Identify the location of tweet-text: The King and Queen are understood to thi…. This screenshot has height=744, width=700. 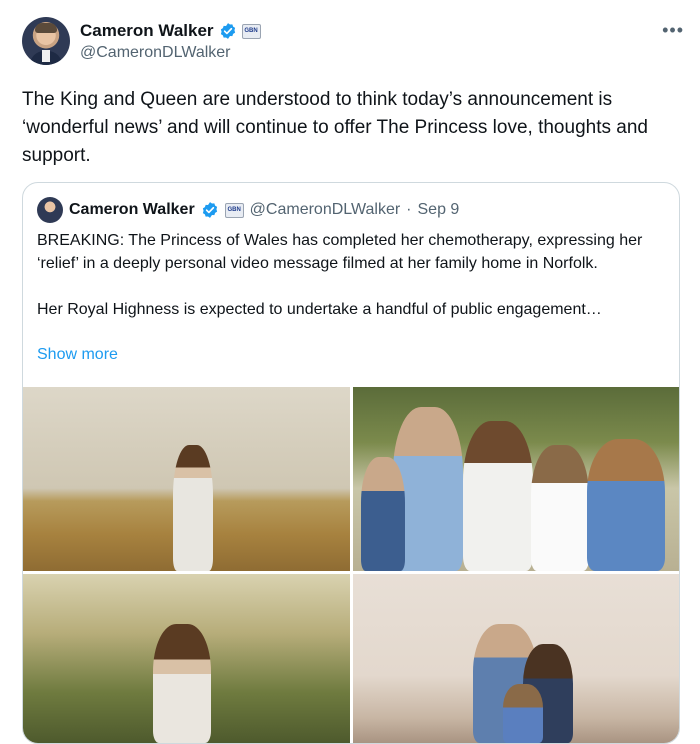
(335, 127).